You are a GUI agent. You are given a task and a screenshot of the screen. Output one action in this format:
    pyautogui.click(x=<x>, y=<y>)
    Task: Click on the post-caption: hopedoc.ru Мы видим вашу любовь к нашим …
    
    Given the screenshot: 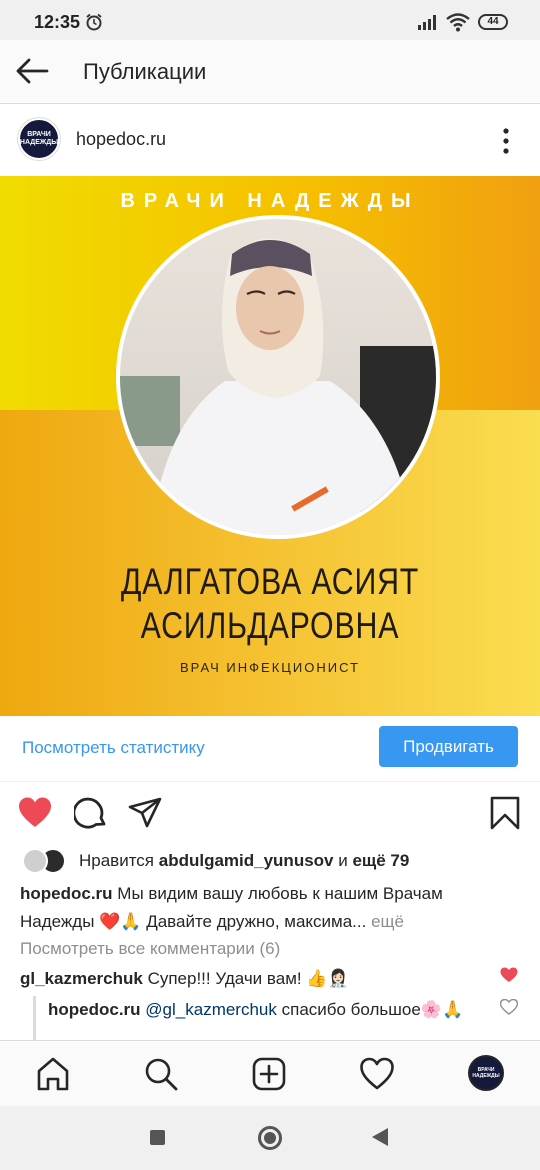 What is the action you would take?
    pyautogui.click(x=270, y=908)
    